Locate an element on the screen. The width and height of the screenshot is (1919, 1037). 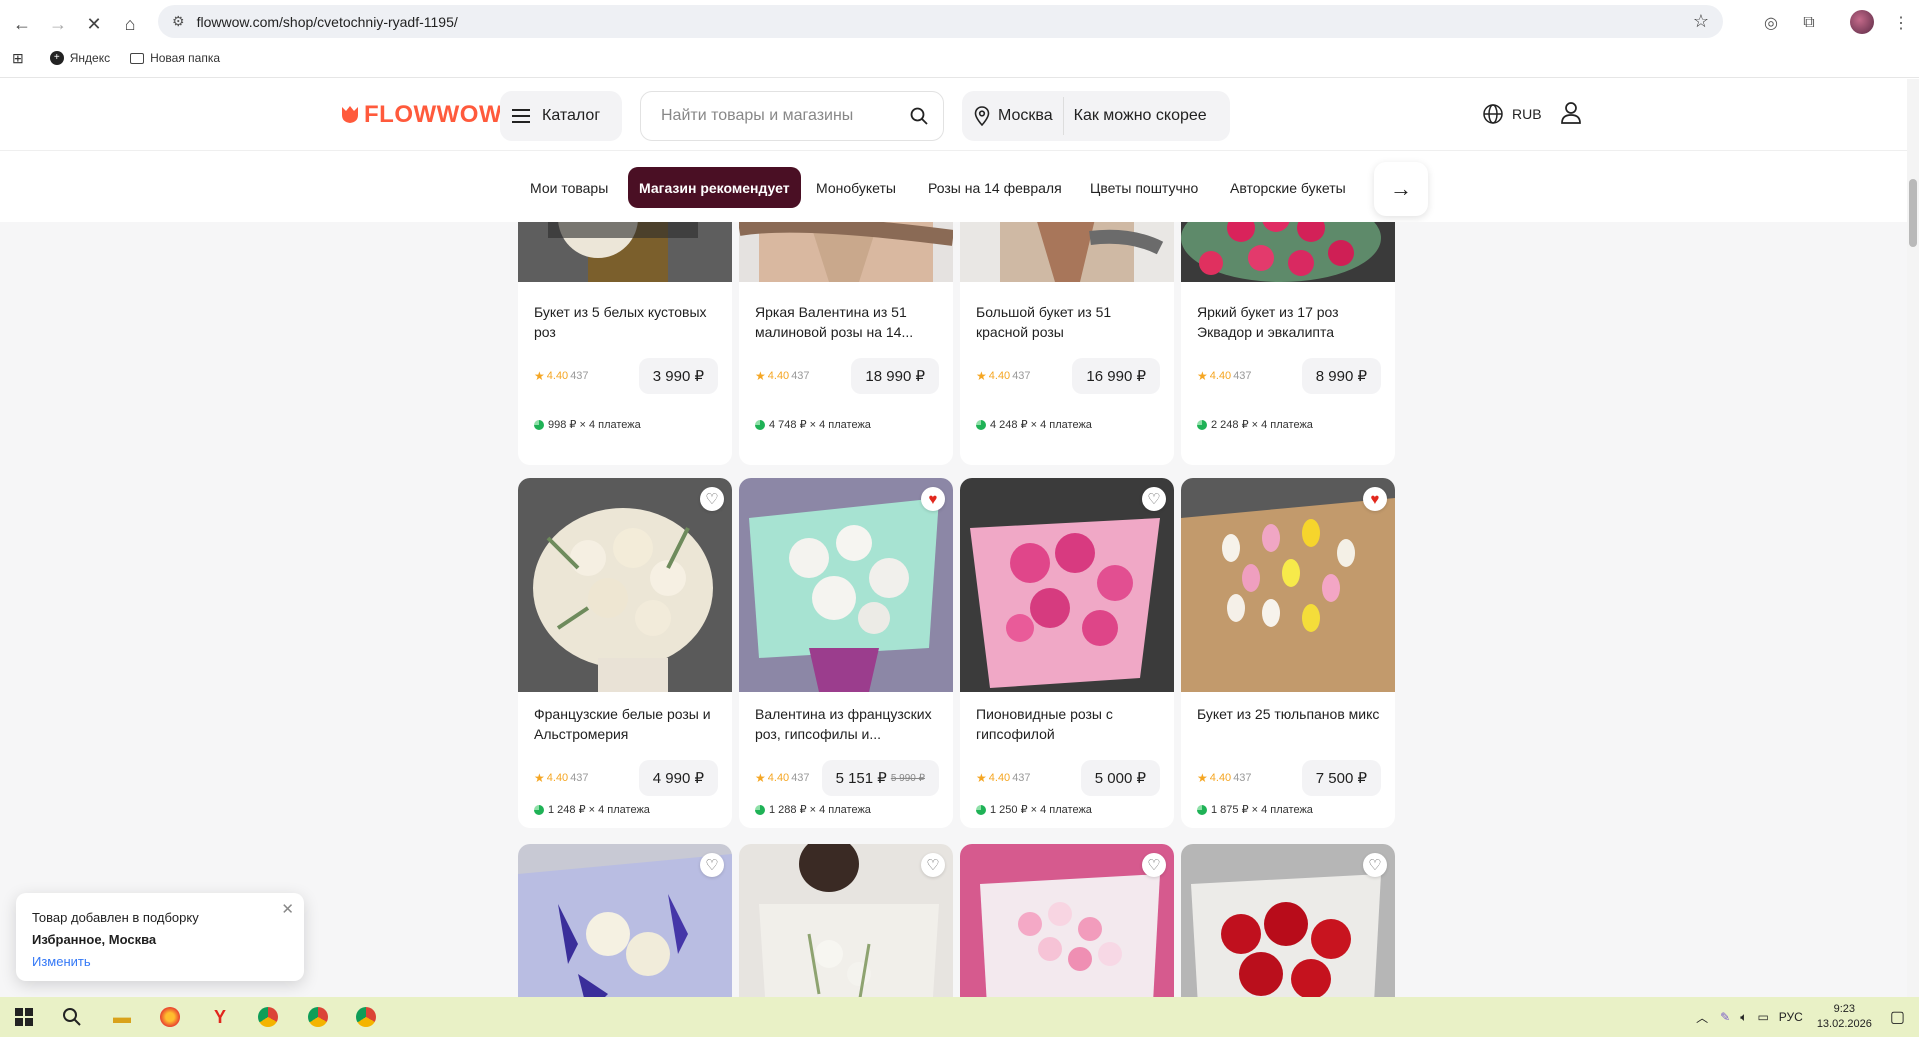
product-title: Букет из 5 белых кустовых роз is located at coordinates (629, 322).